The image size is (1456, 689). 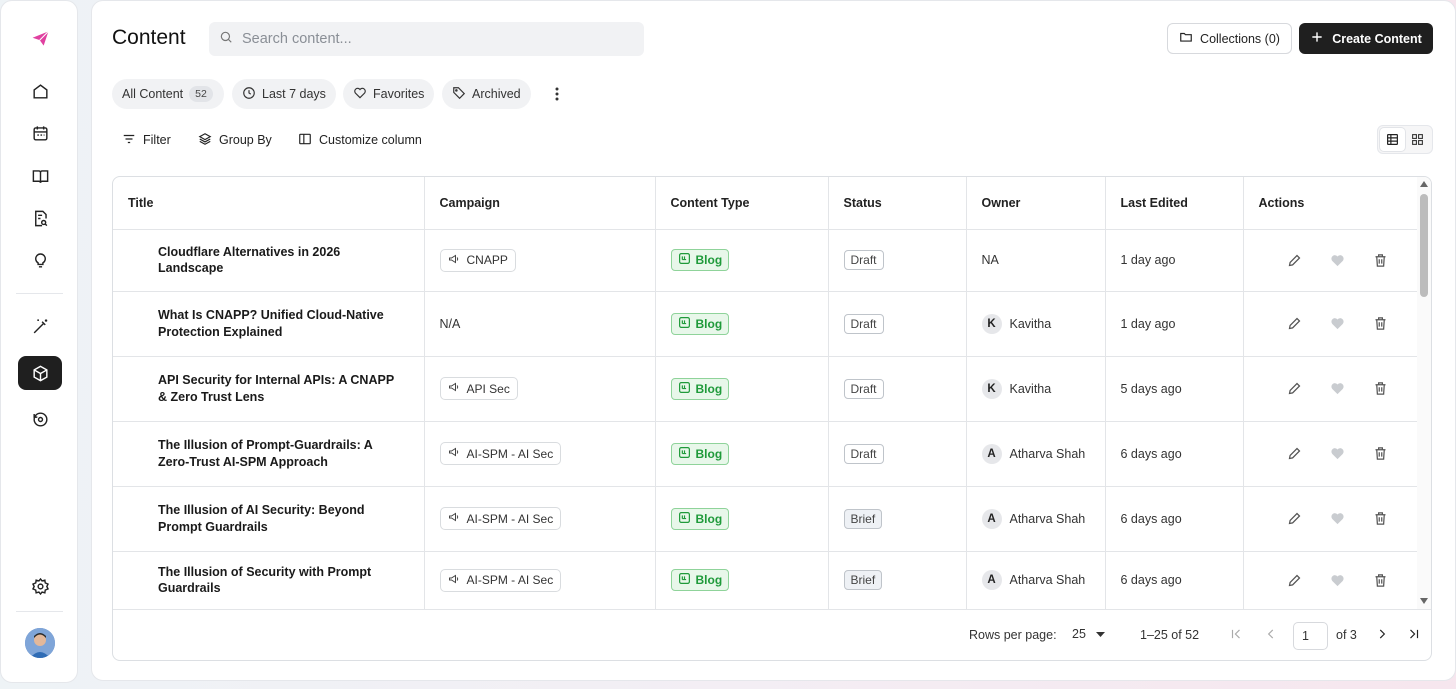 I want to click on content-type-cell: Blog, so click(x=742, y=324).